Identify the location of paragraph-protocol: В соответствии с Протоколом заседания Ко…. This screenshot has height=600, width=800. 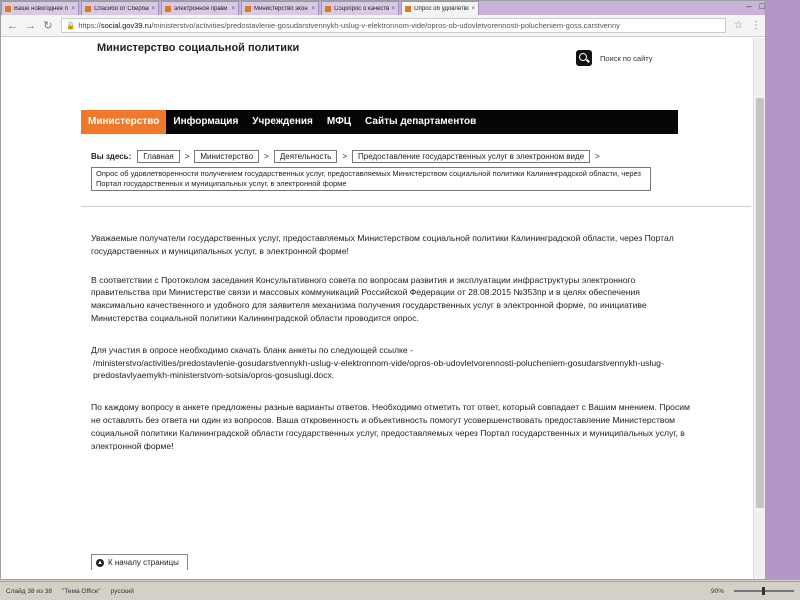
(369, 298).